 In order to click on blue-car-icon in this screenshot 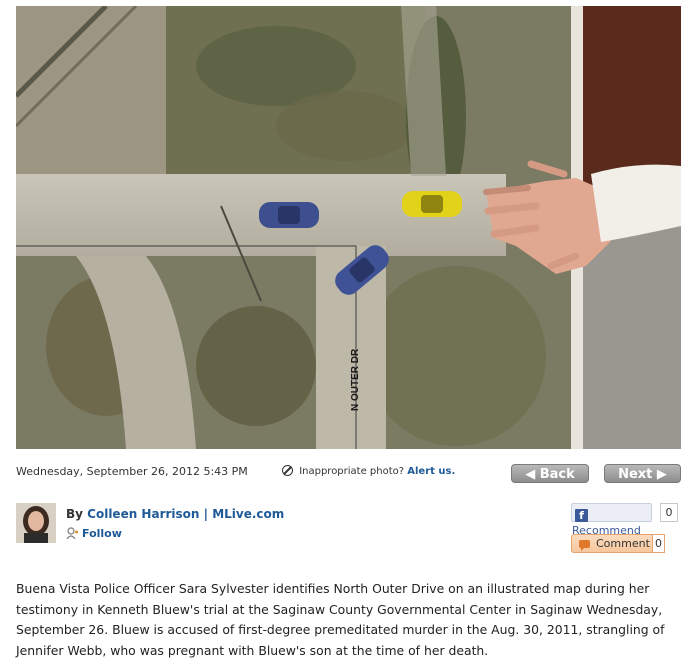, I will do `click(289, 215)`.